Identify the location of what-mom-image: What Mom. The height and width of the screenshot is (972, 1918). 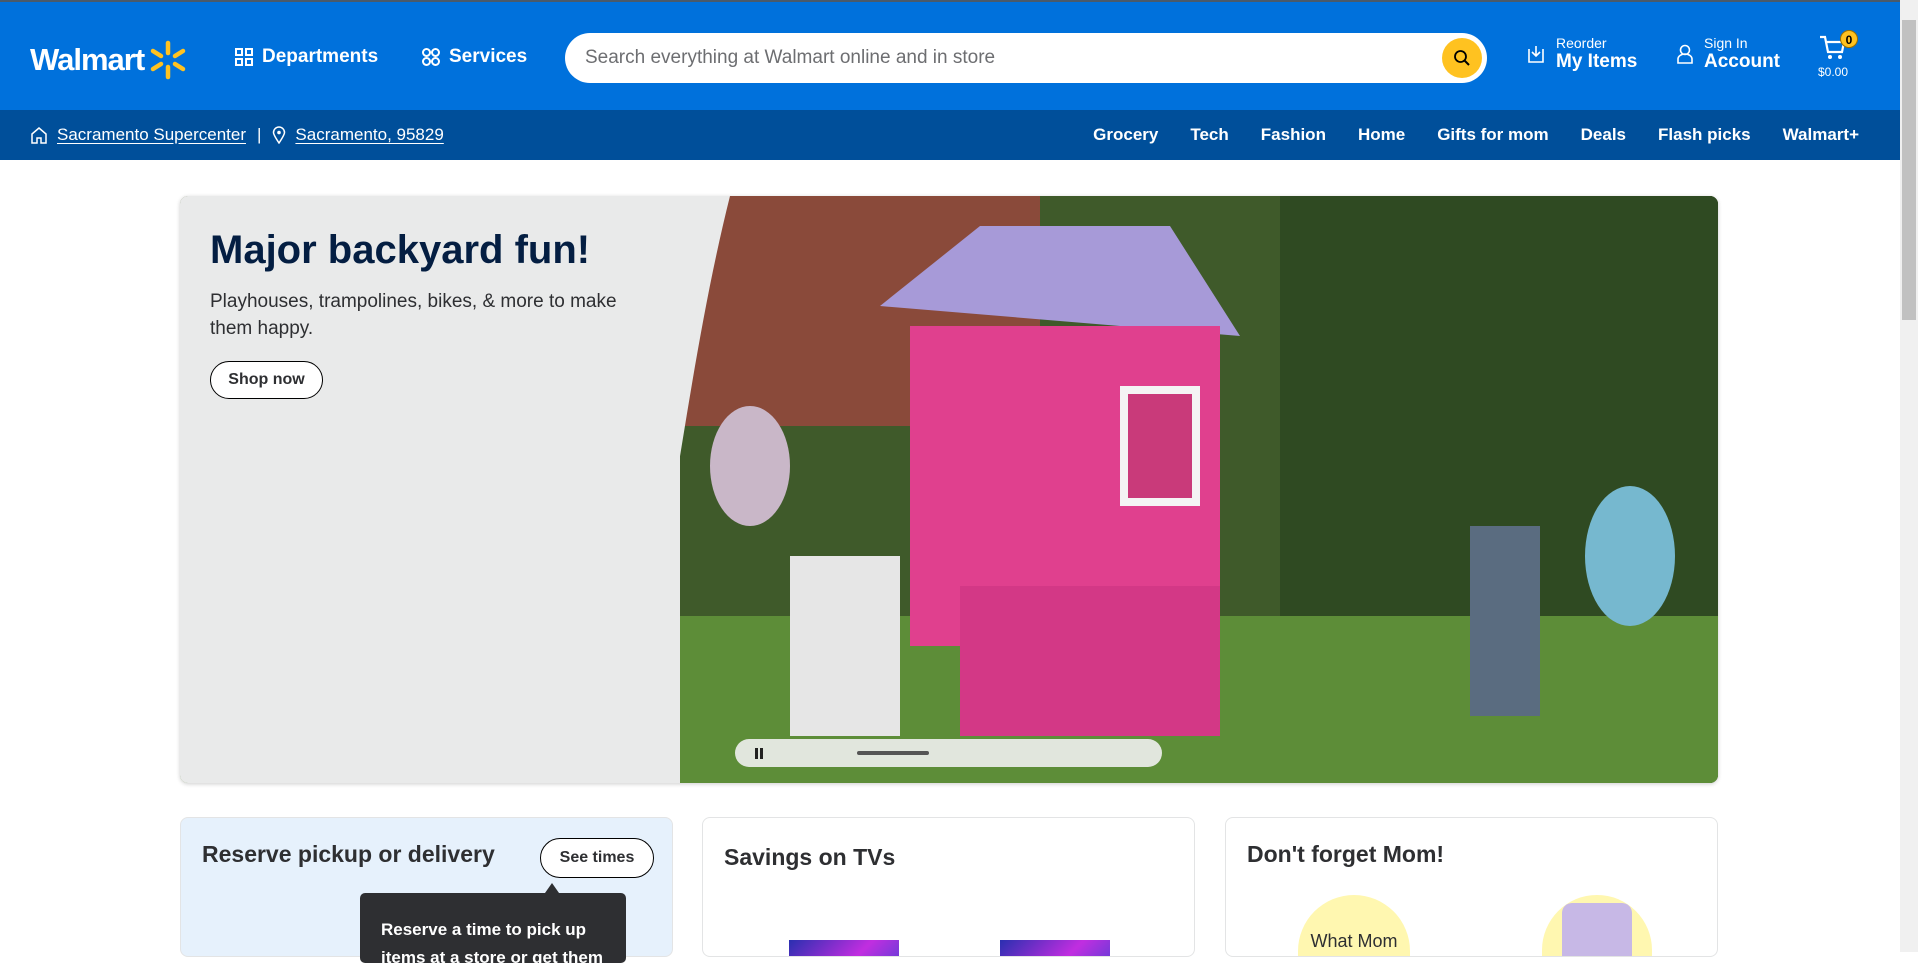
(1354, 925).